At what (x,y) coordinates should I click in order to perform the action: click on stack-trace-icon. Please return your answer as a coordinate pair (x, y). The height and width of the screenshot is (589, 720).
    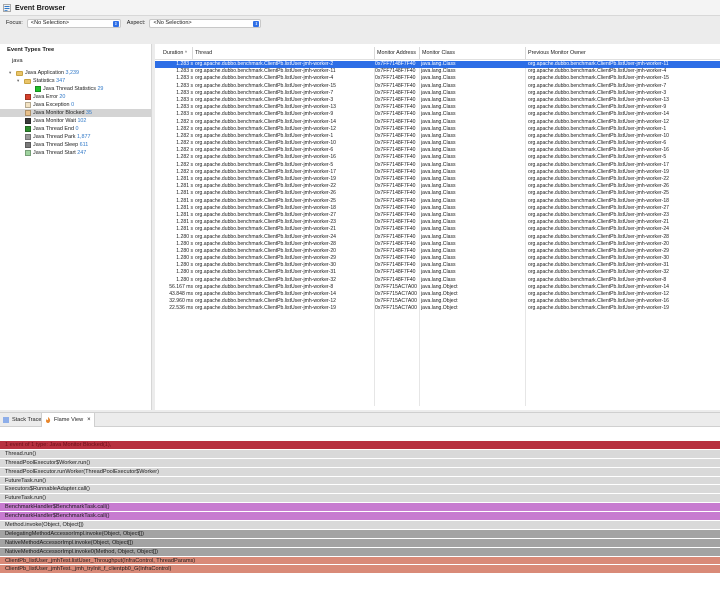
    Looking at the image, I should click on (6, 420).